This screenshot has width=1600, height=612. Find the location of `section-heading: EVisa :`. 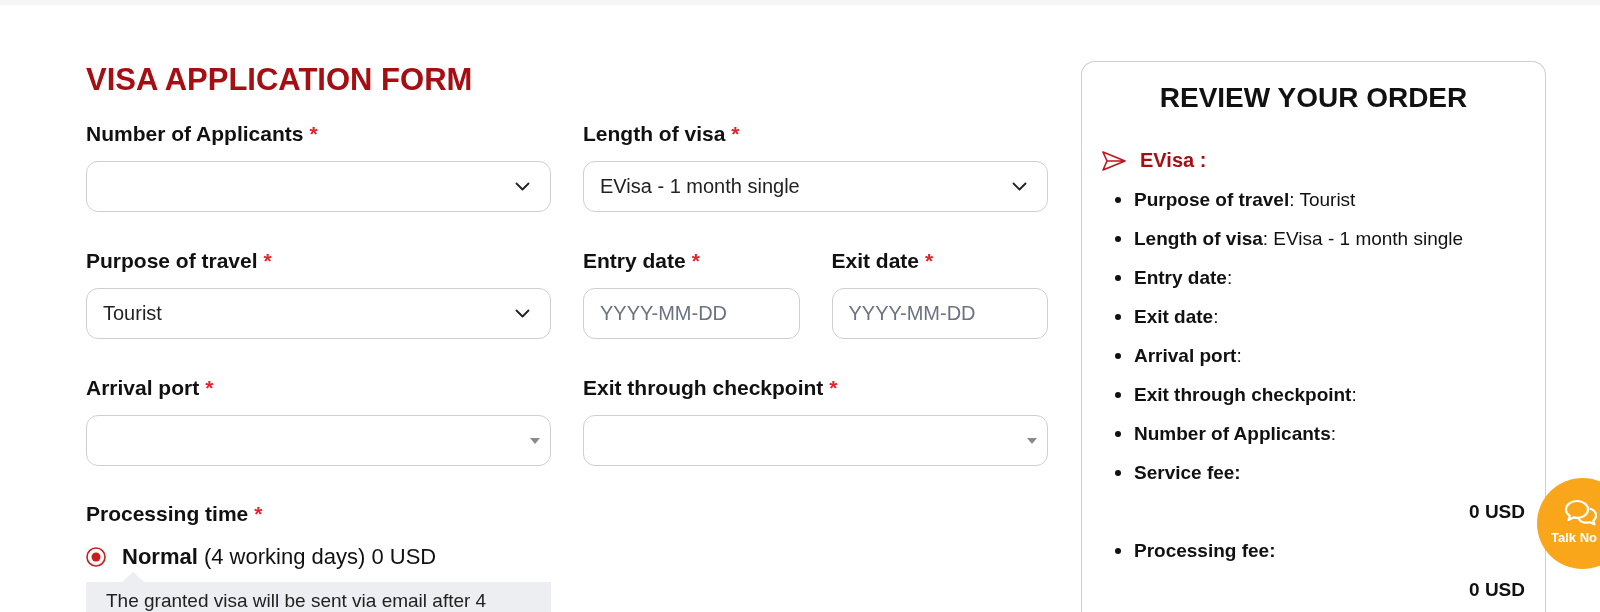

section-heading: EVisa : is located at coordinates (1173, 160).